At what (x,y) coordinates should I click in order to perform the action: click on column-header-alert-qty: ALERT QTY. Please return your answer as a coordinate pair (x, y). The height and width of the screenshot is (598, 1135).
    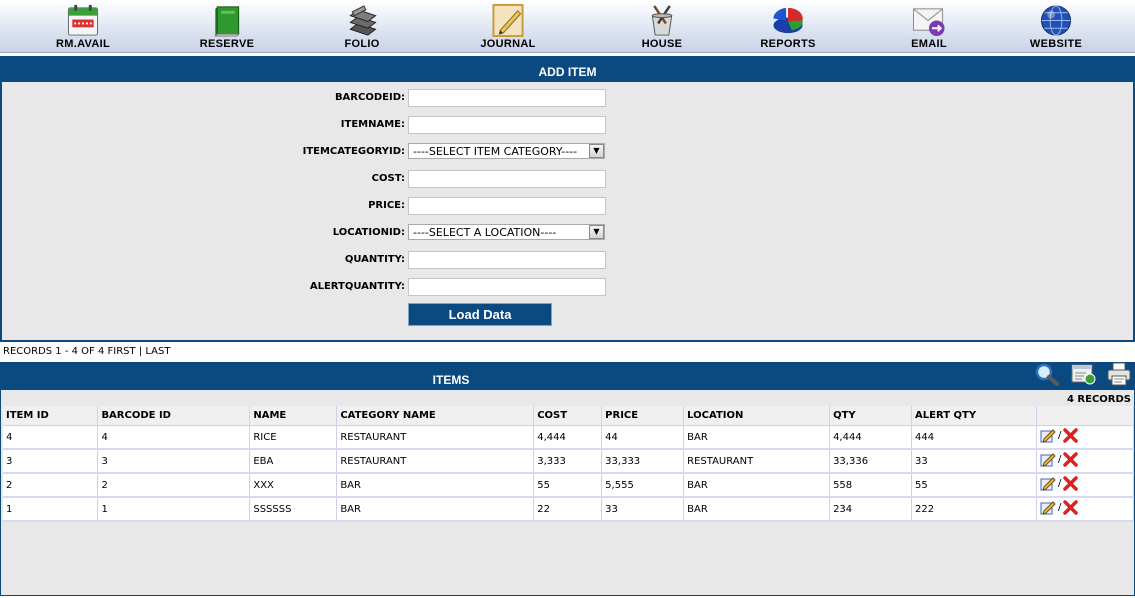
    Looking at the image, I should click on (974, 416).